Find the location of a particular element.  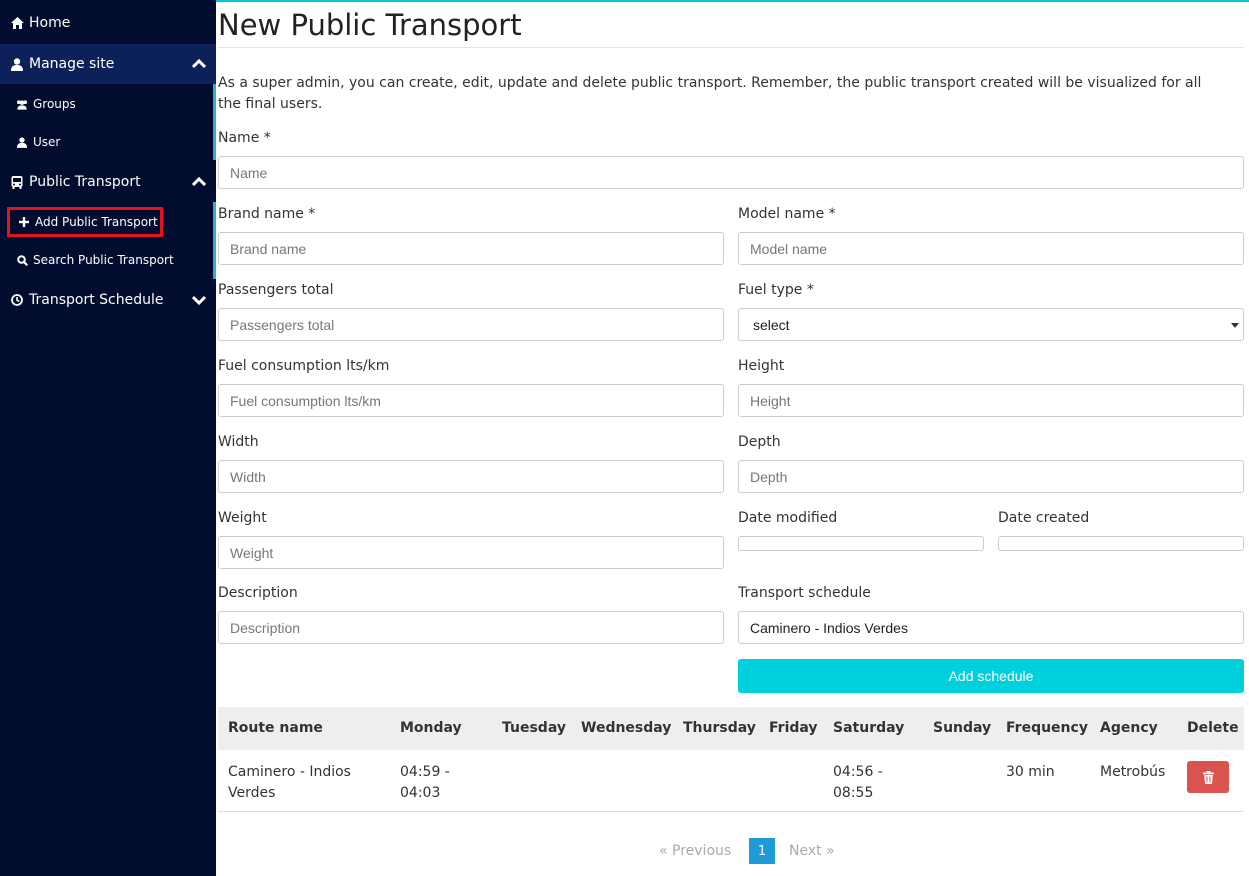

depth-input is located at coordinates (991, 476).